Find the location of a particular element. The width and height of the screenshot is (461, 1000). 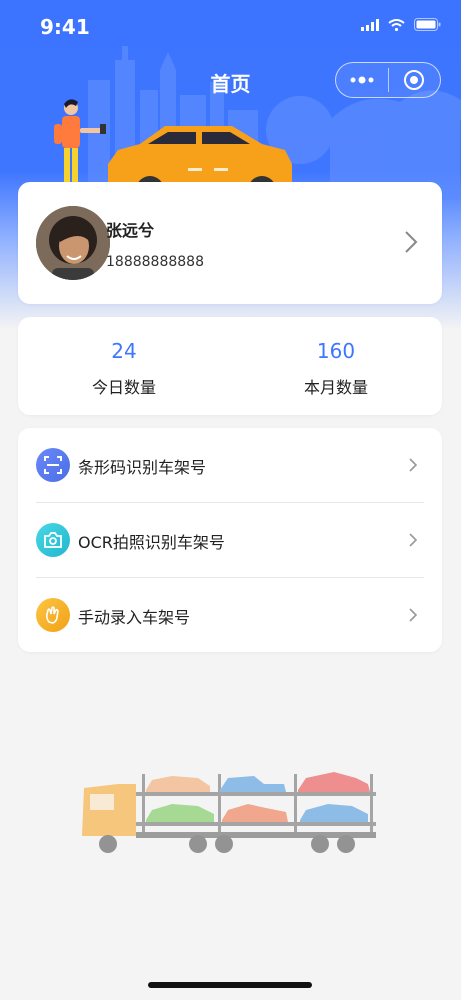

status-bar: 9:41 is located at coordinates (230, 27).